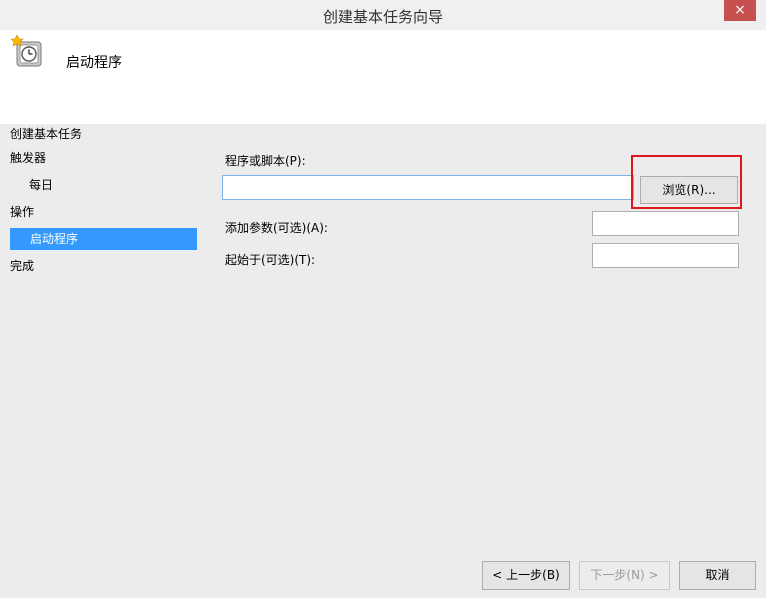 The width and height of the screenshot is (766, 598). I want to click on title-bar: 创建基本任务向导 ×, so click(383, 15).